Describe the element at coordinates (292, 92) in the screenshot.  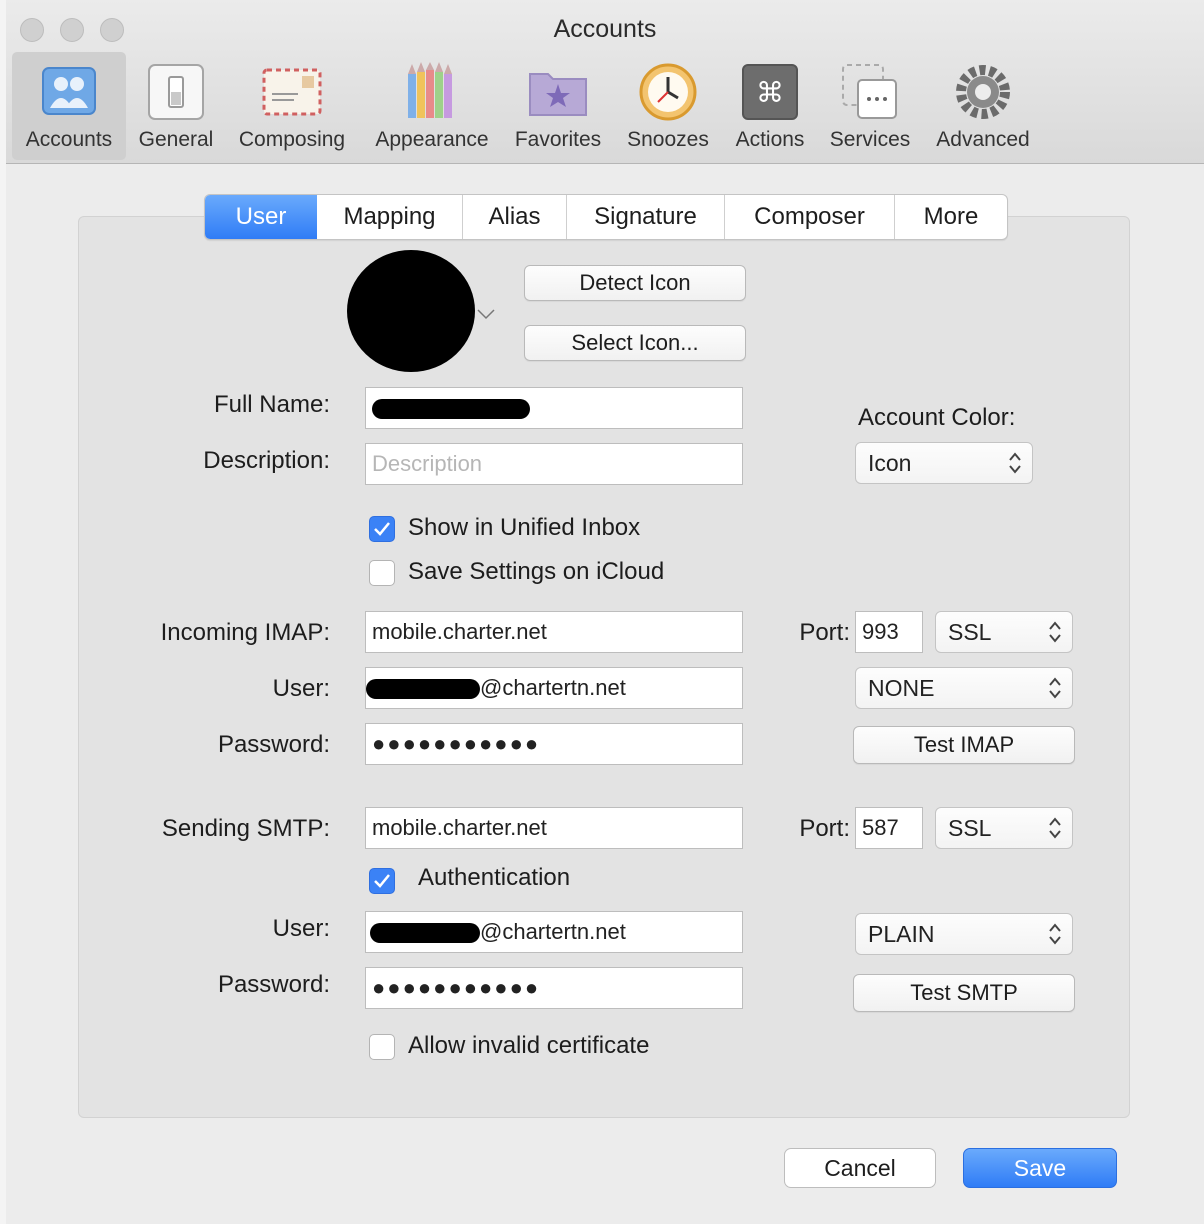
I see `envelope-icon` at that location.